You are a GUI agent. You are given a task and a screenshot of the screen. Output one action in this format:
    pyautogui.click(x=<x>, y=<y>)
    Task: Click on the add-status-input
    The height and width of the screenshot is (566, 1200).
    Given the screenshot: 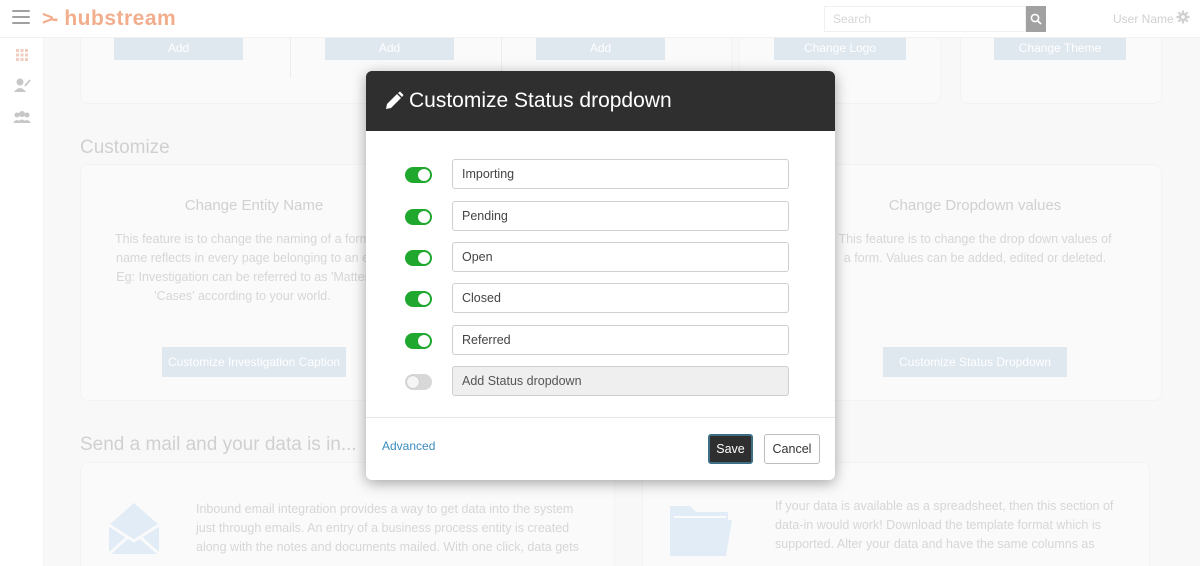 What is the action you would take?
    pyautogui.click(x=620, y=381)
    